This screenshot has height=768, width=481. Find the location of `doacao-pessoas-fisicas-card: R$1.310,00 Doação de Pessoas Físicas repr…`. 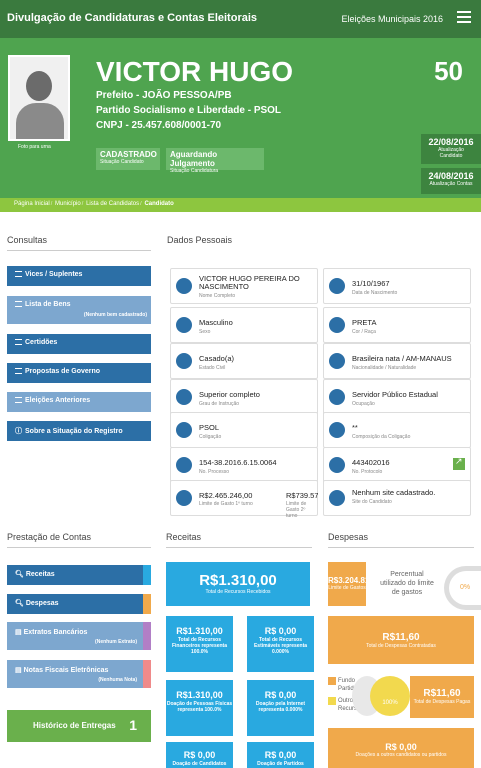

doacao-pessoas-fisicas-card: R$1.310,00 Doação de Pessoas Físicas repr… is located at coordinates (199, 708).